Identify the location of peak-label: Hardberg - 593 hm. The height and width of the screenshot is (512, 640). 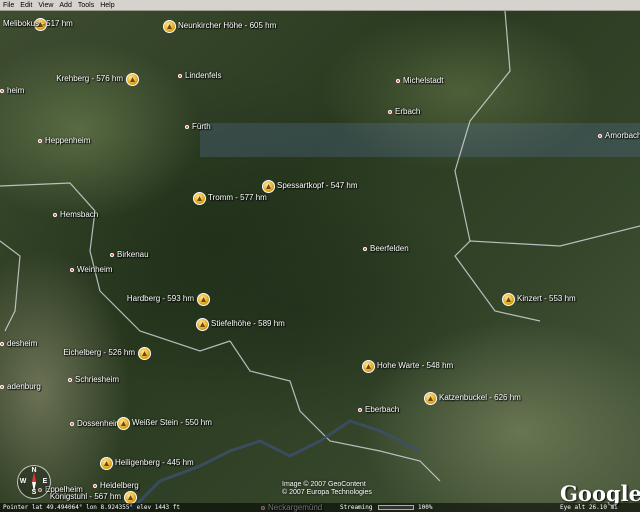
(160, 298).